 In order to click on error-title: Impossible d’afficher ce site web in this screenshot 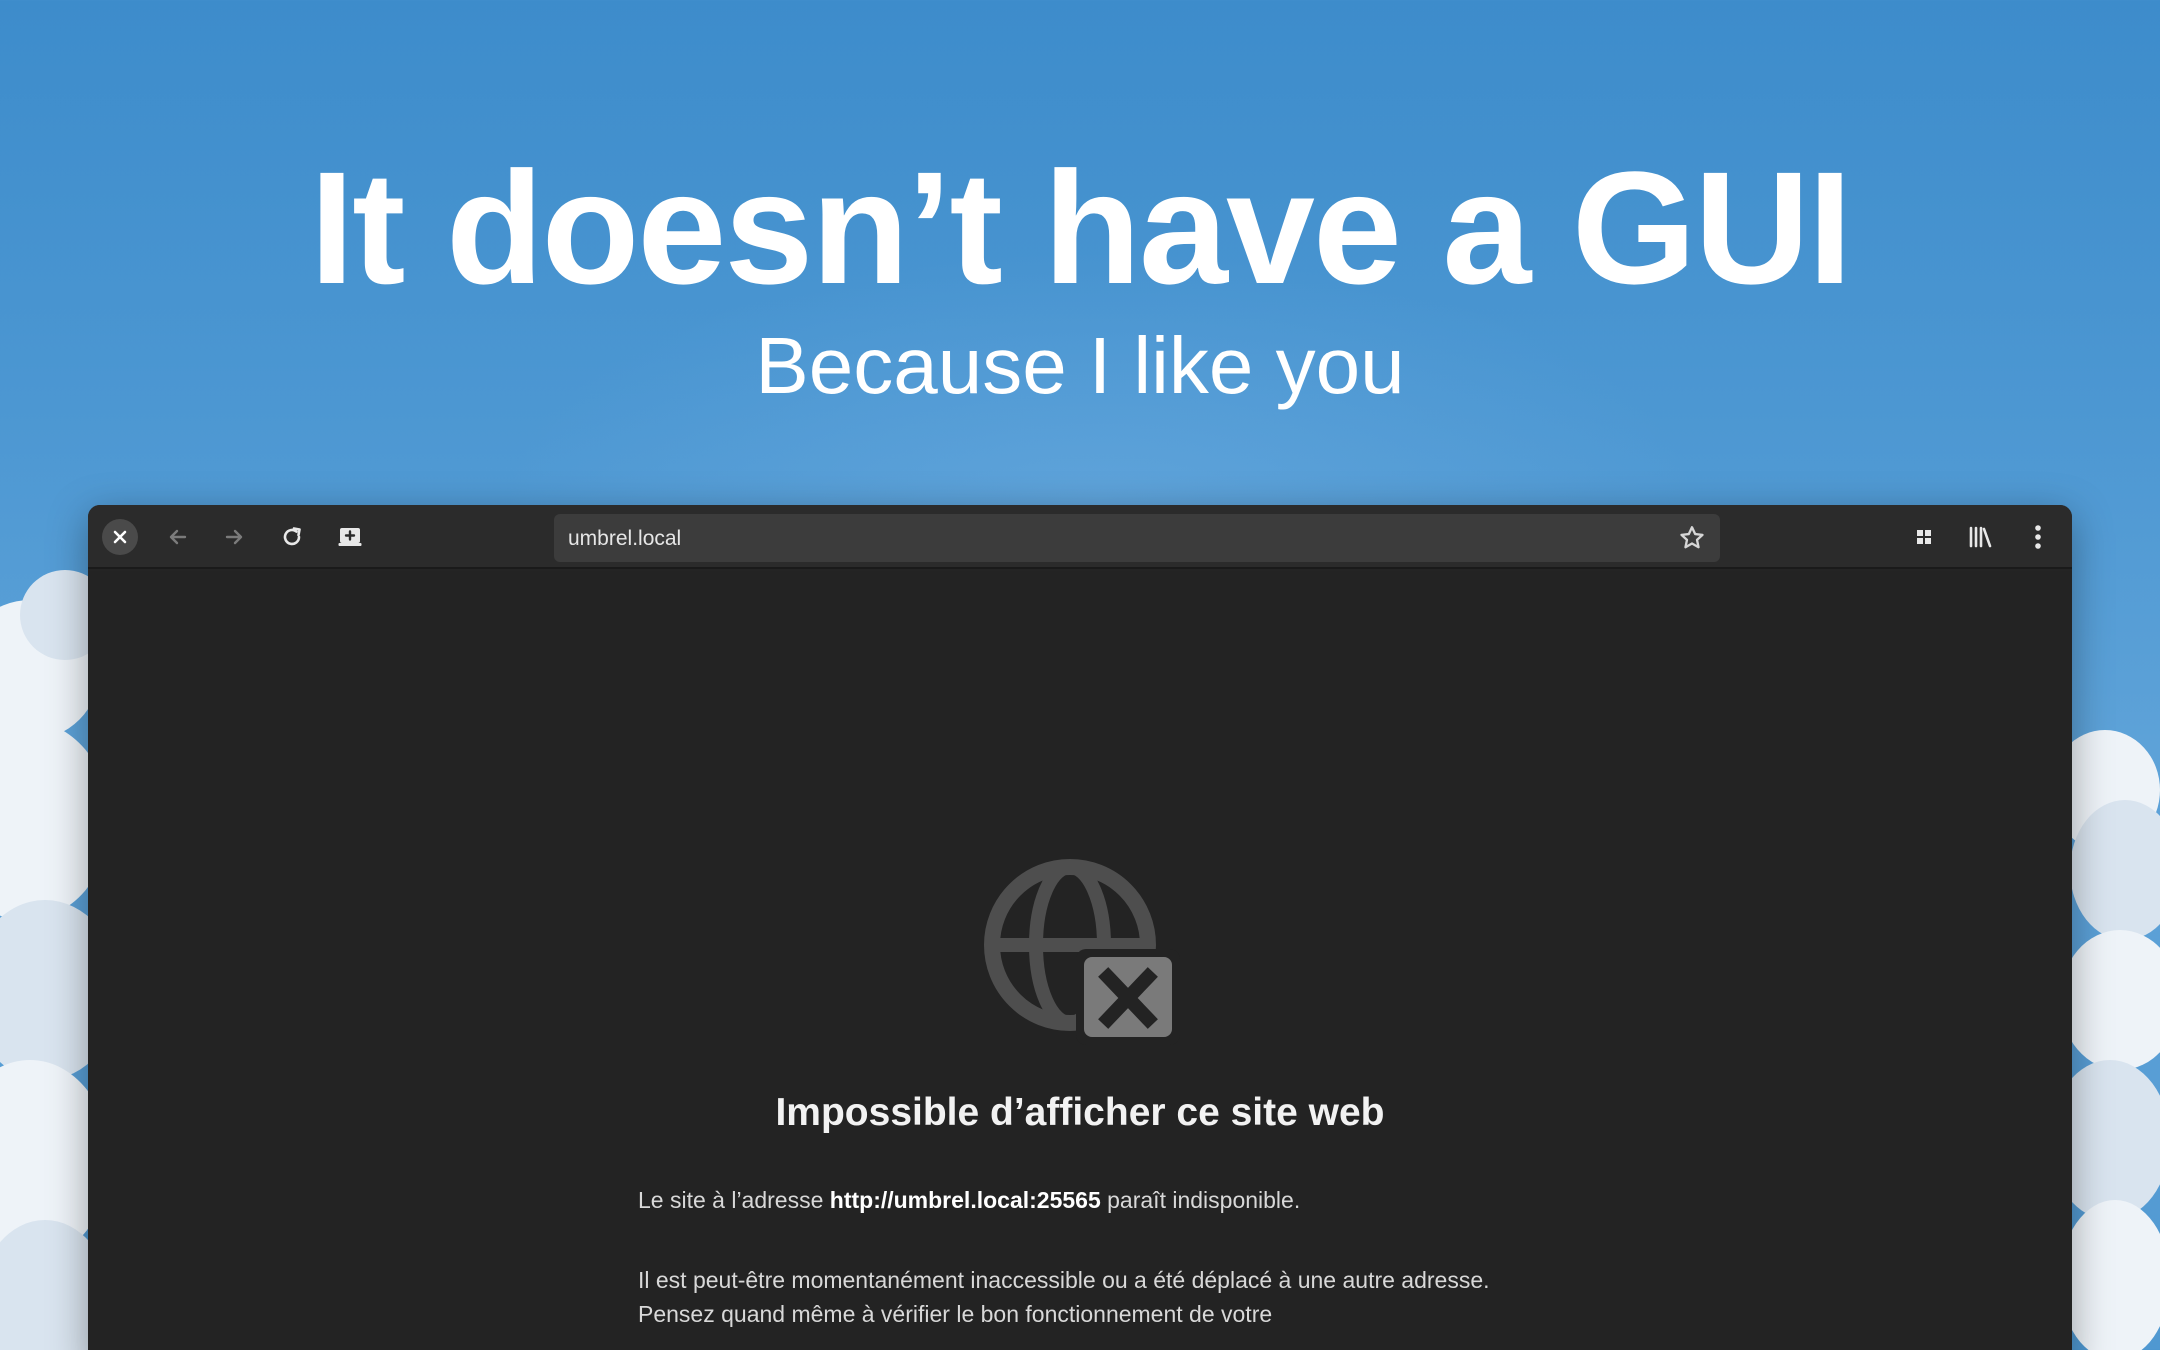, I will do `click(1080, 1112)`.